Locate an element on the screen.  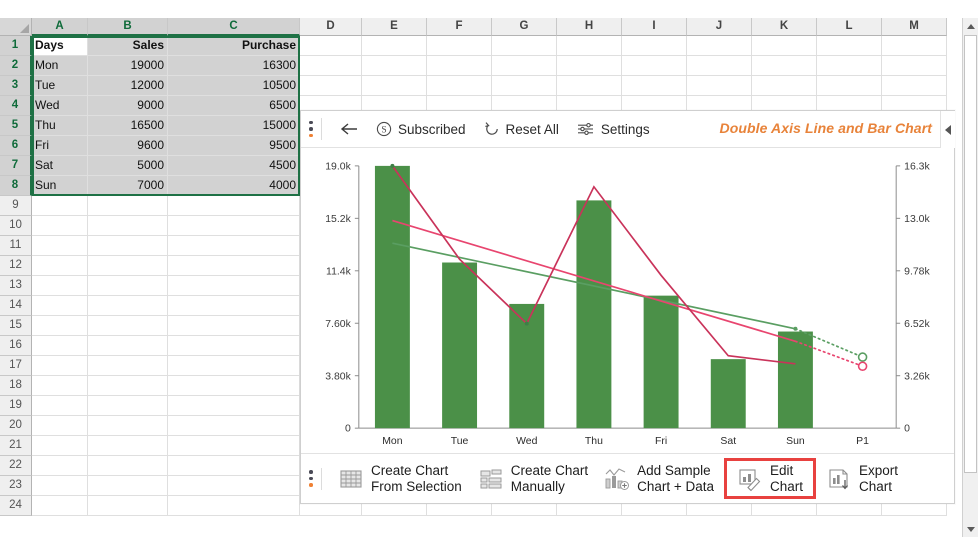
cell-C21 is located at coordinates (234, 446).